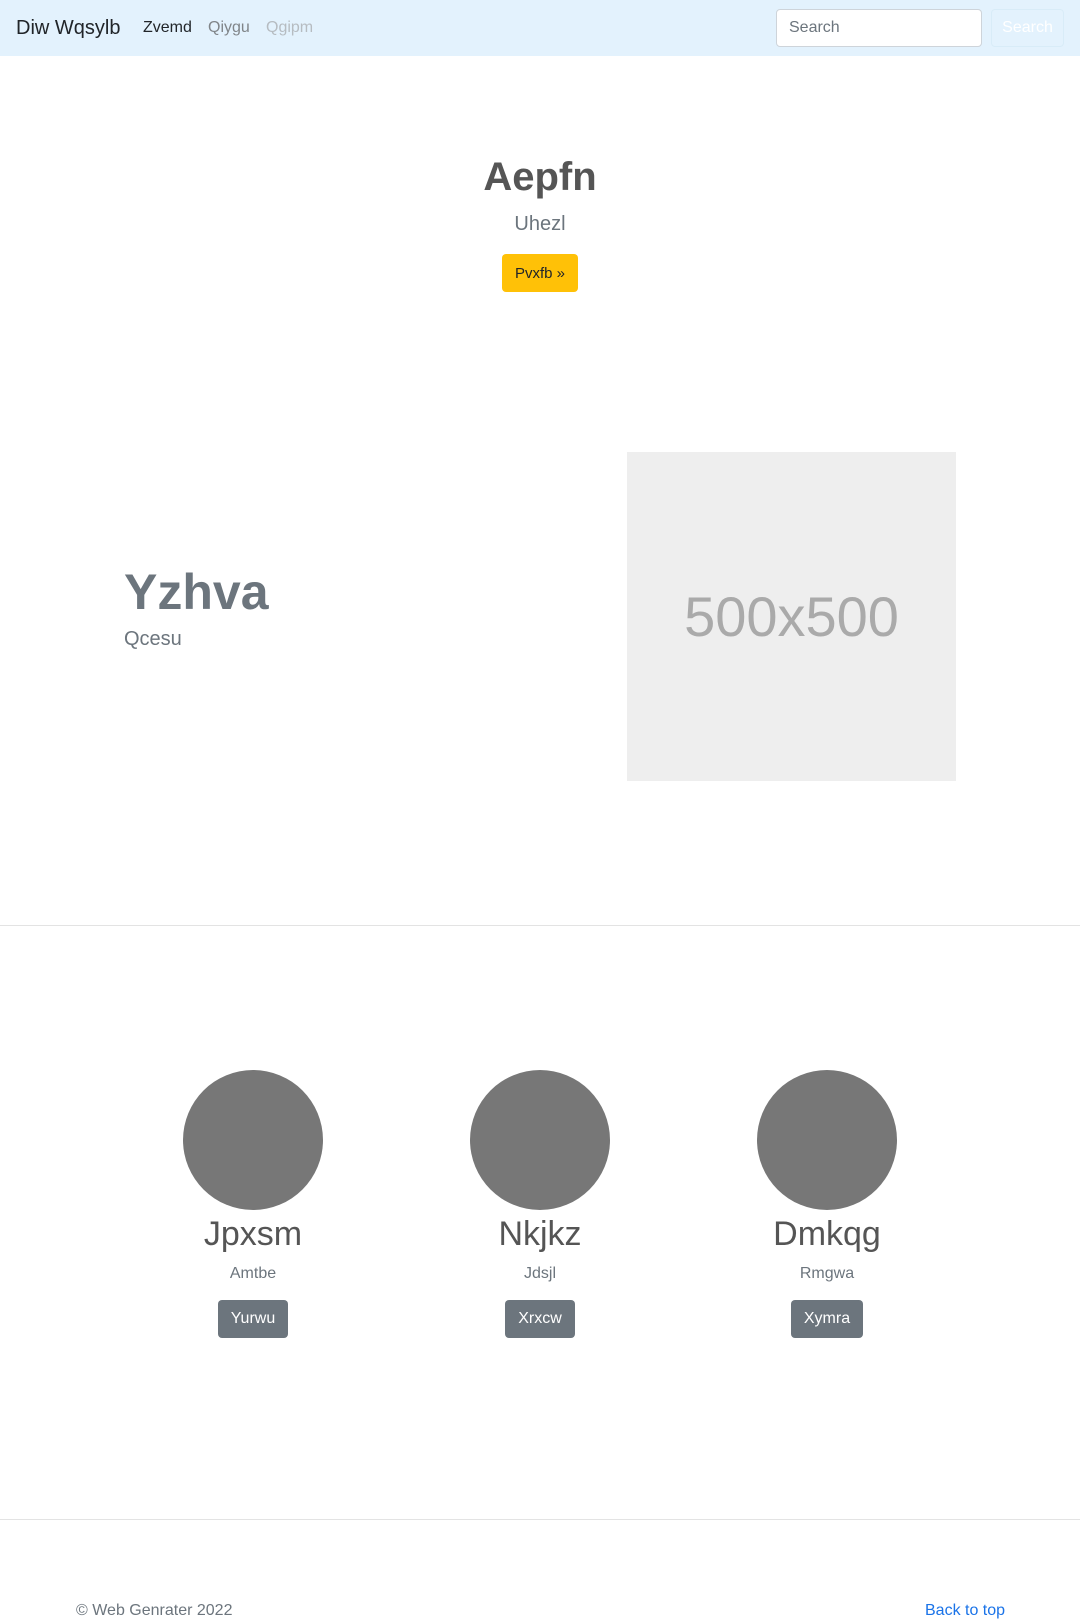  What do you see at coordinates (879, 28) in the screenshot?
I see `search-input` at bounding box center [879, 28].